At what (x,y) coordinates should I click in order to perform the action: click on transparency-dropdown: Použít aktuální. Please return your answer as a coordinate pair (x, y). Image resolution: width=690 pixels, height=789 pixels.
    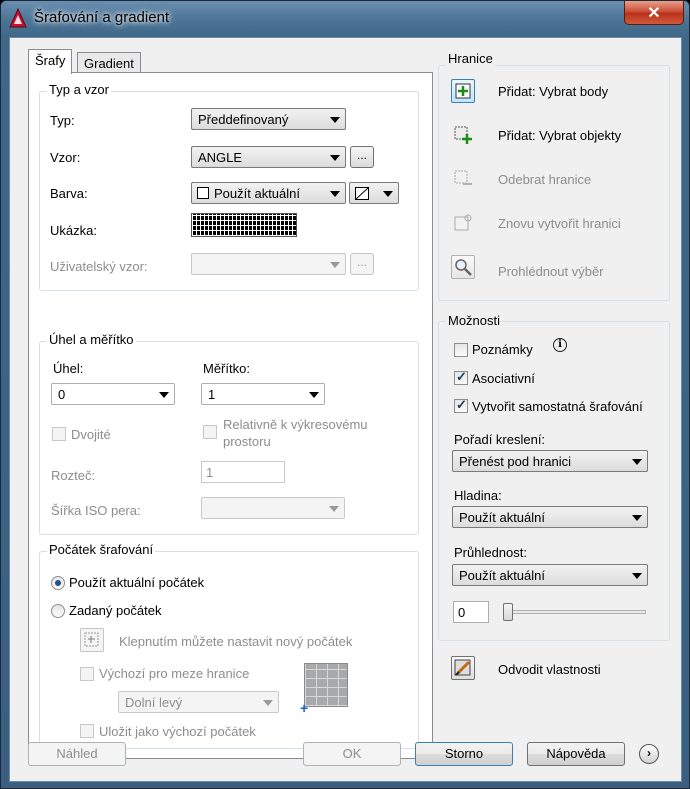
    Looking at the image, I should click on (550, 575).